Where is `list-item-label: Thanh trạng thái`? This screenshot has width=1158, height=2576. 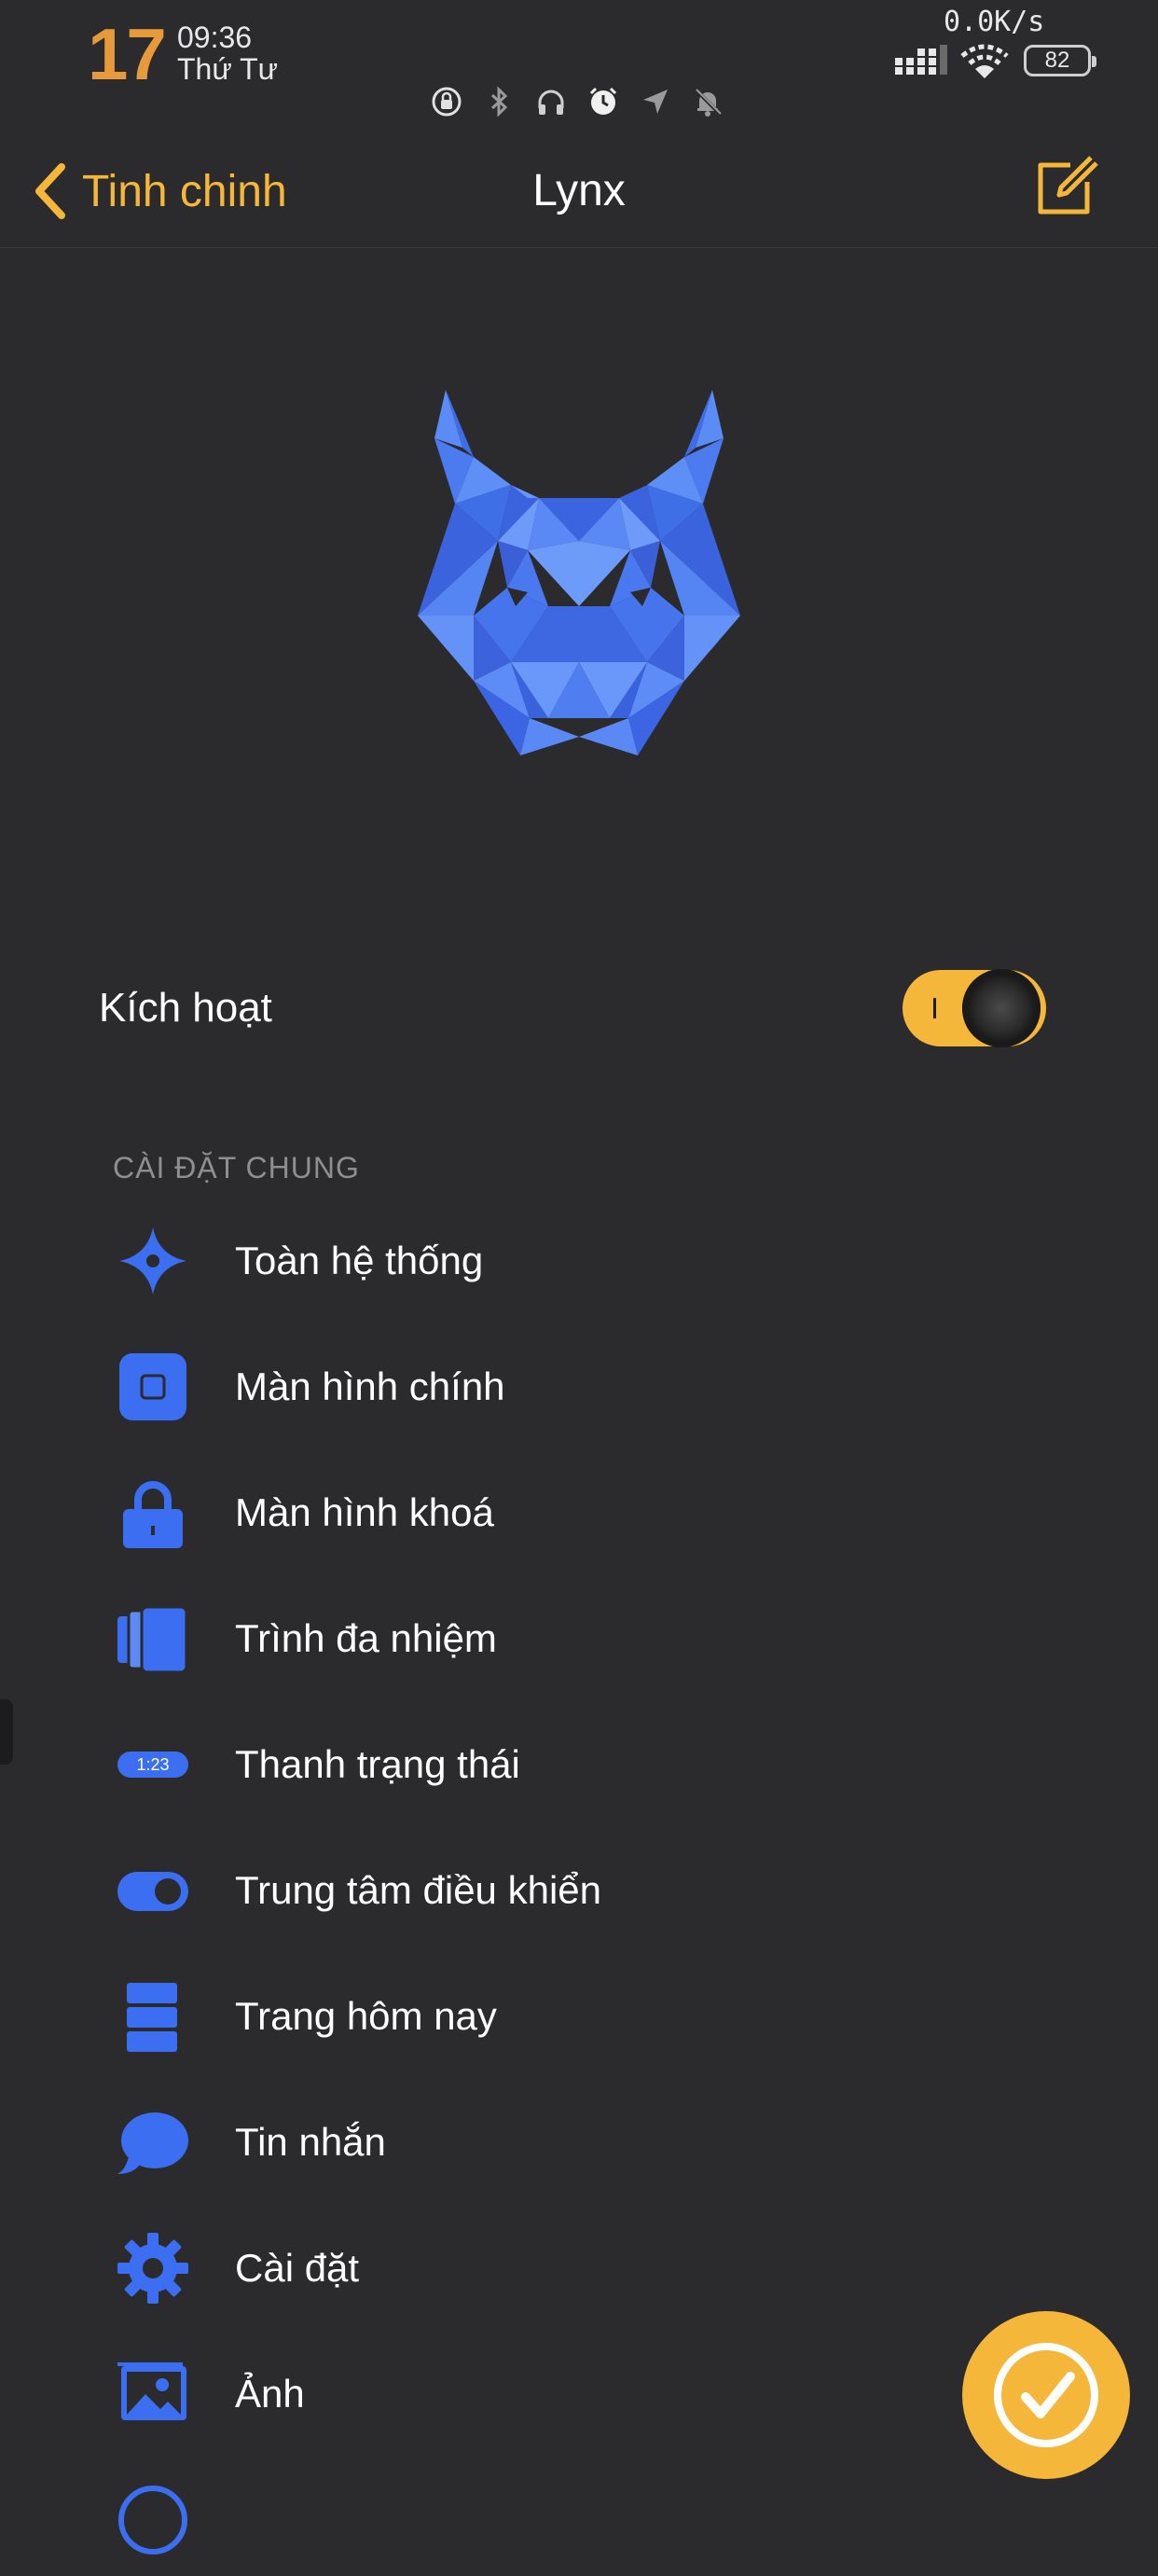 list-item-label: Thanh trạng thái is located at coordinates (378, 1764).